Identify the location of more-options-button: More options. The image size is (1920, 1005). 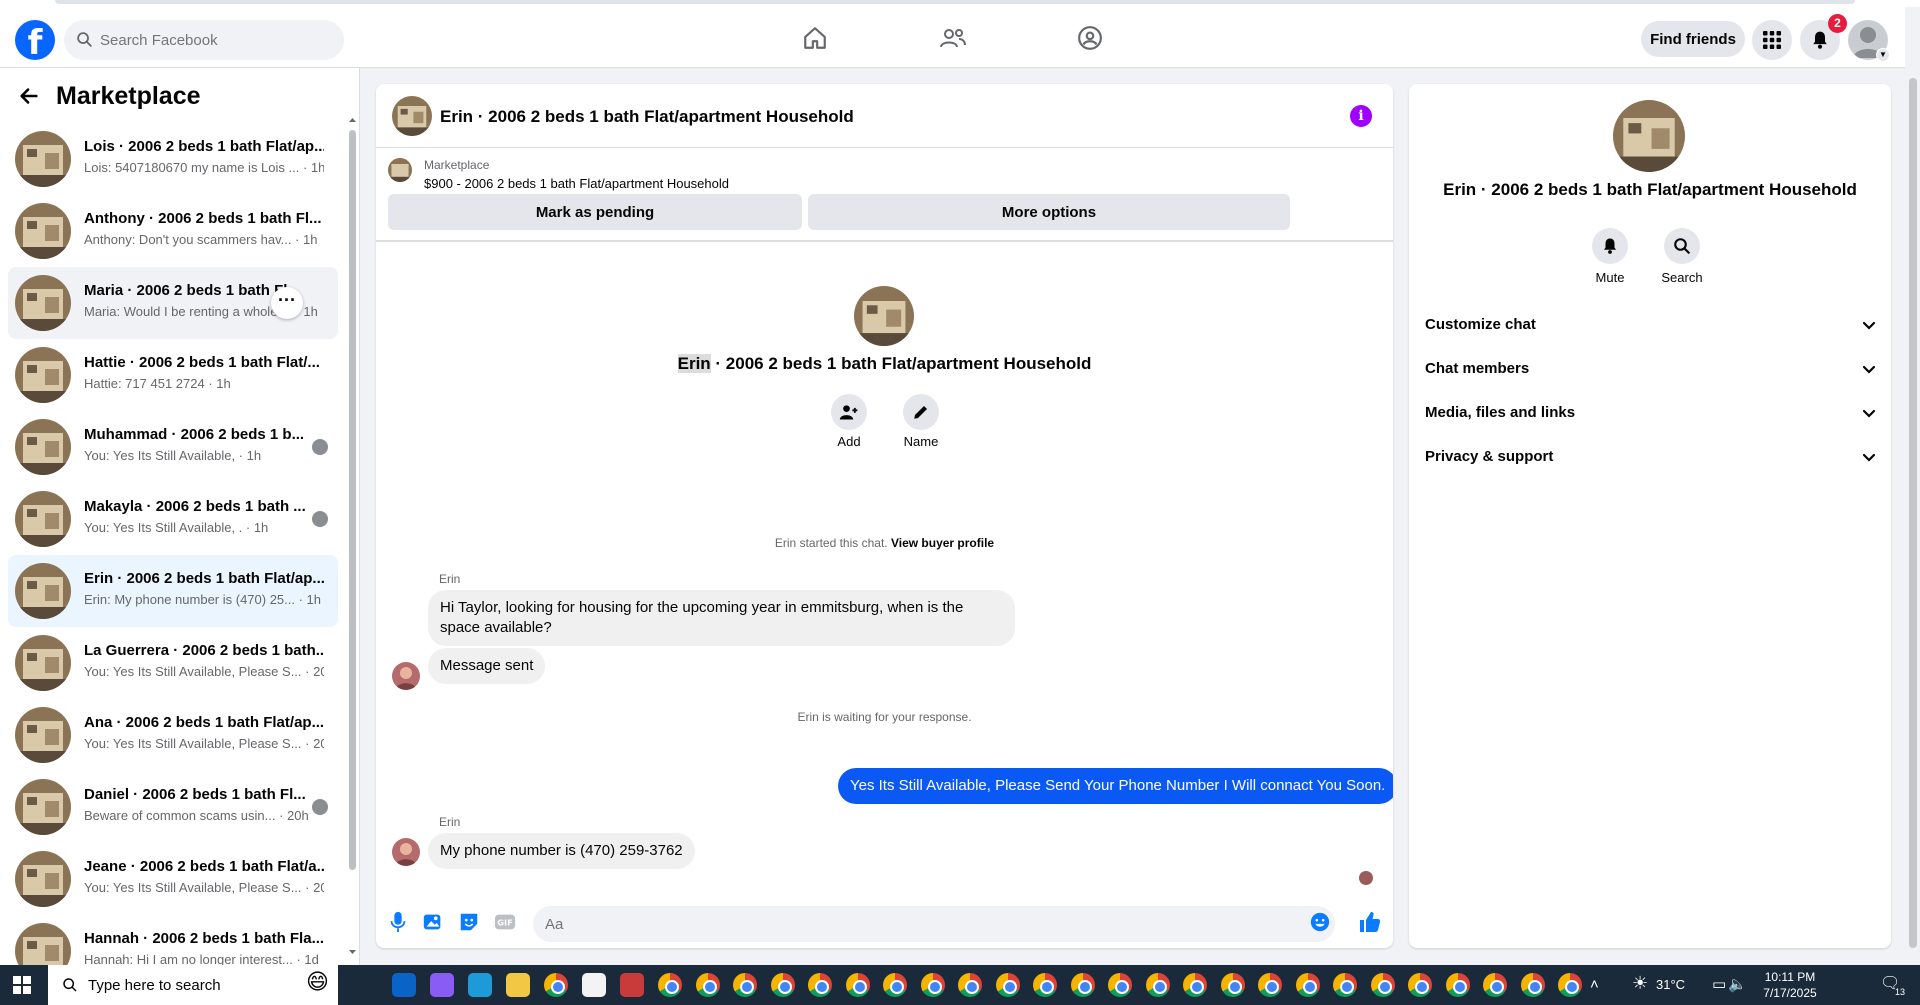
(1049, 212).